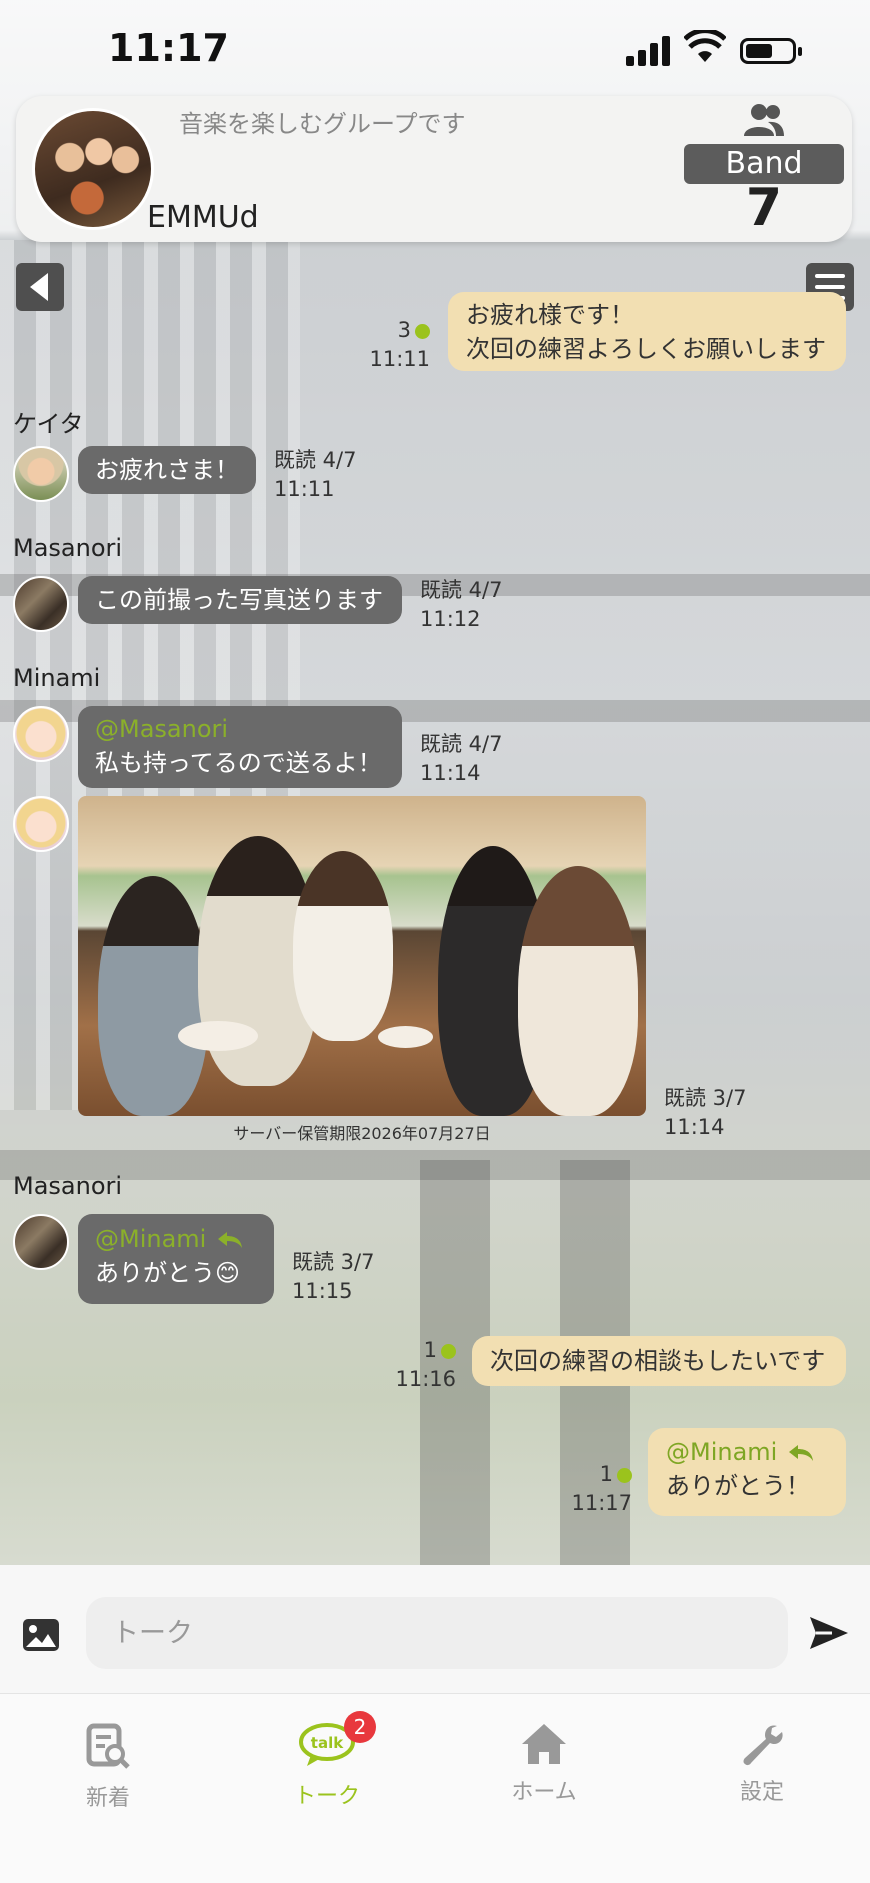 This screenshot has height=1883, width=870. What do you see at coordinates (362, 1133) in the screenshot?
I see `photo-expiry-caption: サーバー保管期限2026年07月27日` at bounding box center [362, 1133].